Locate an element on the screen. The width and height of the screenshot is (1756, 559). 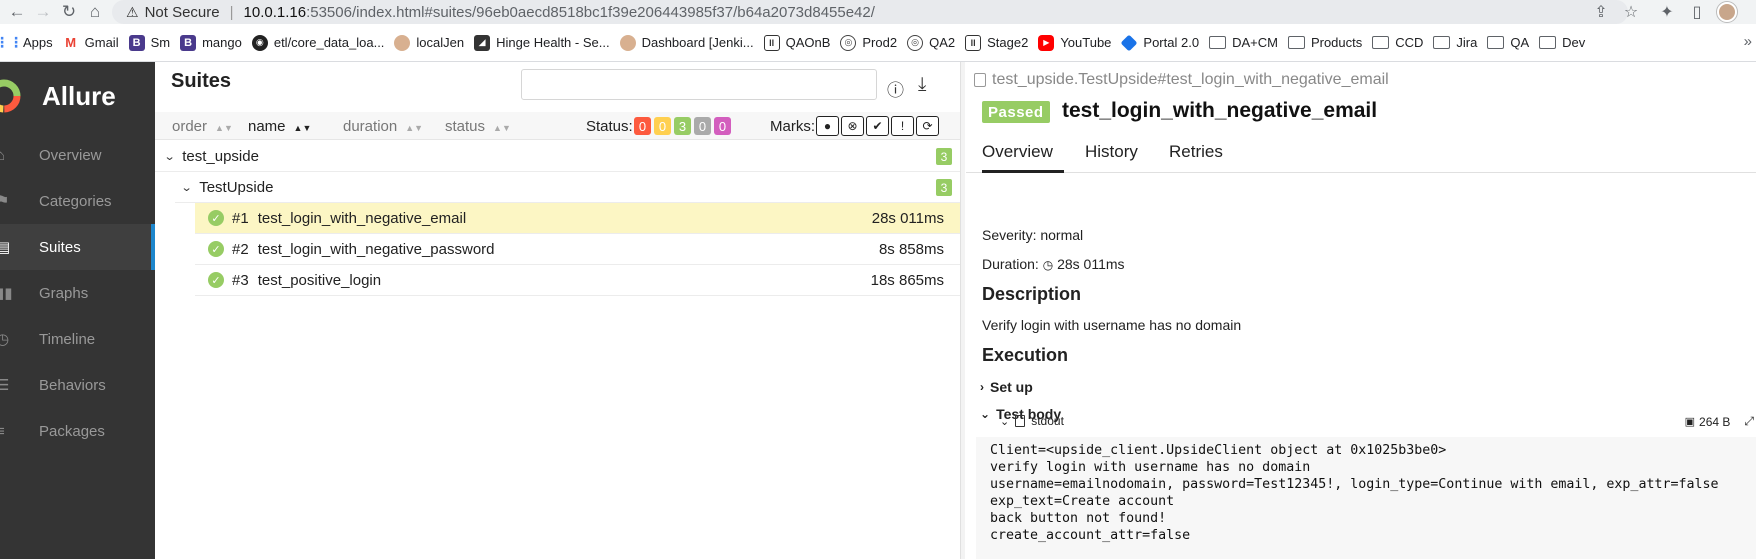
sidebar-item-label: Timeline is located at coordinates (67, 339).